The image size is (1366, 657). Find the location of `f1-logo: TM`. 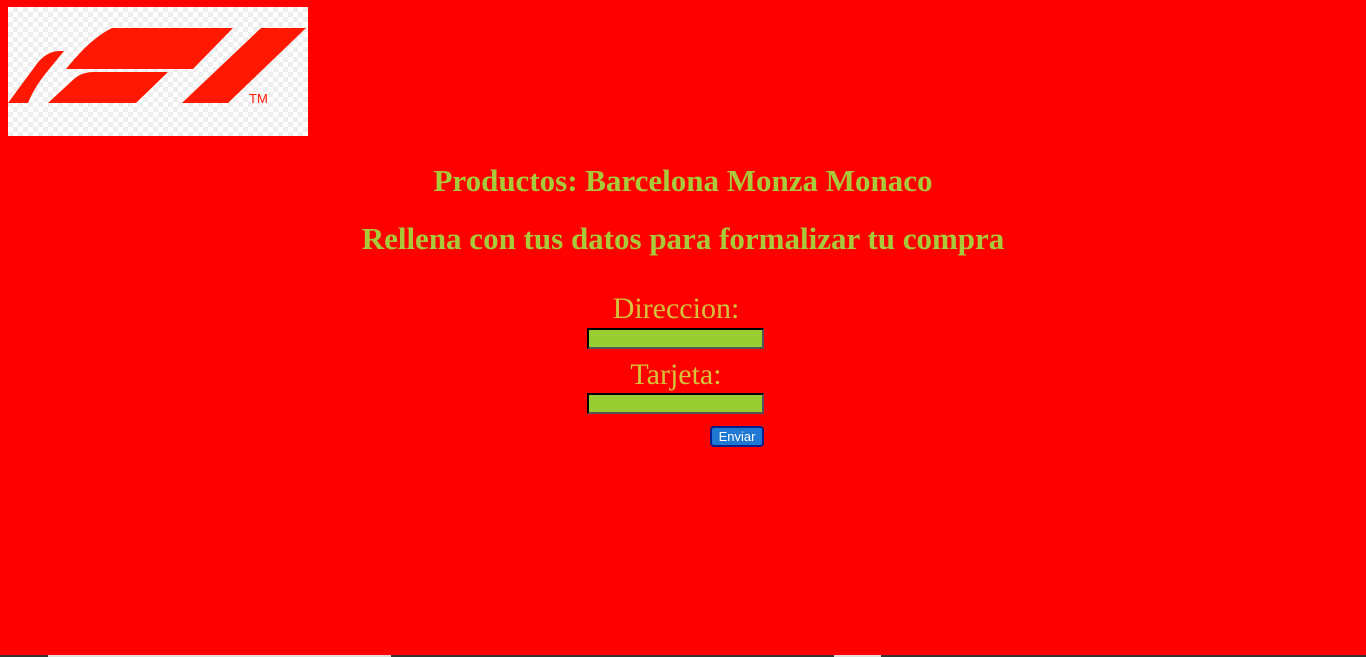

f1-logo: TM is located at coordinates (158, 71).